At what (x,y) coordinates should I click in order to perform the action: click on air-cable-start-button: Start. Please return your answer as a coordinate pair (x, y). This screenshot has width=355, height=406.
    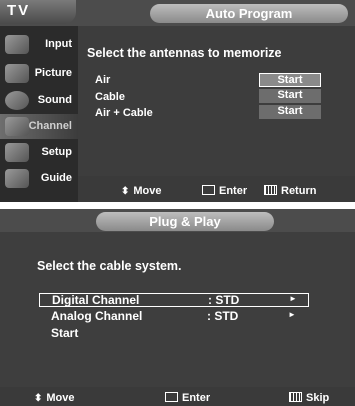
    Looking at the image, I should click on (290, 112).